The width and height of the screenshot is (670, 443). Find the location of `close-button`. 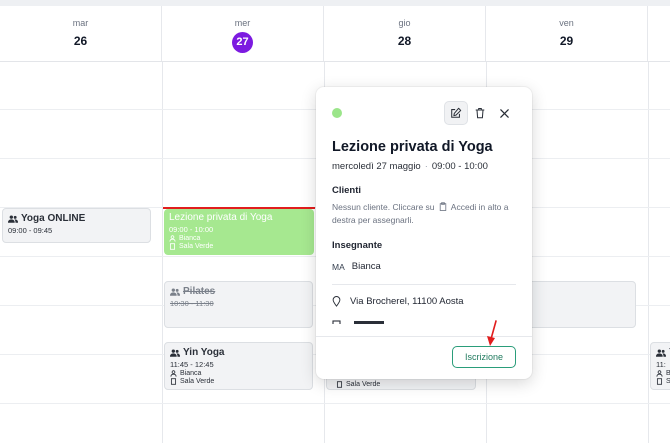

close-button is located at coordinates (504, 113).